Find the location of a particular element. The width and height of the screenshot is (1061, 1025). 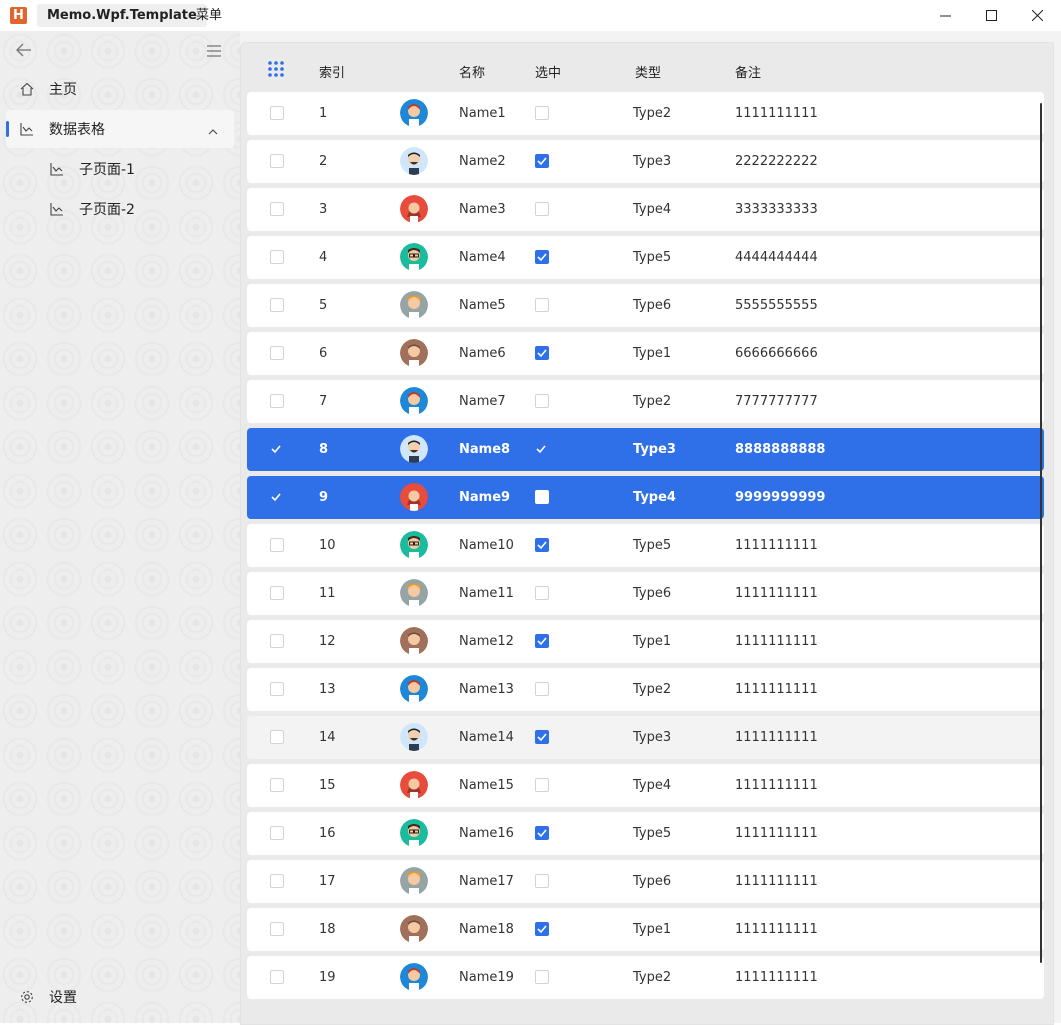

table-row: 11 Name11 Type6 1111111111 is located at coordinates (645, 593).